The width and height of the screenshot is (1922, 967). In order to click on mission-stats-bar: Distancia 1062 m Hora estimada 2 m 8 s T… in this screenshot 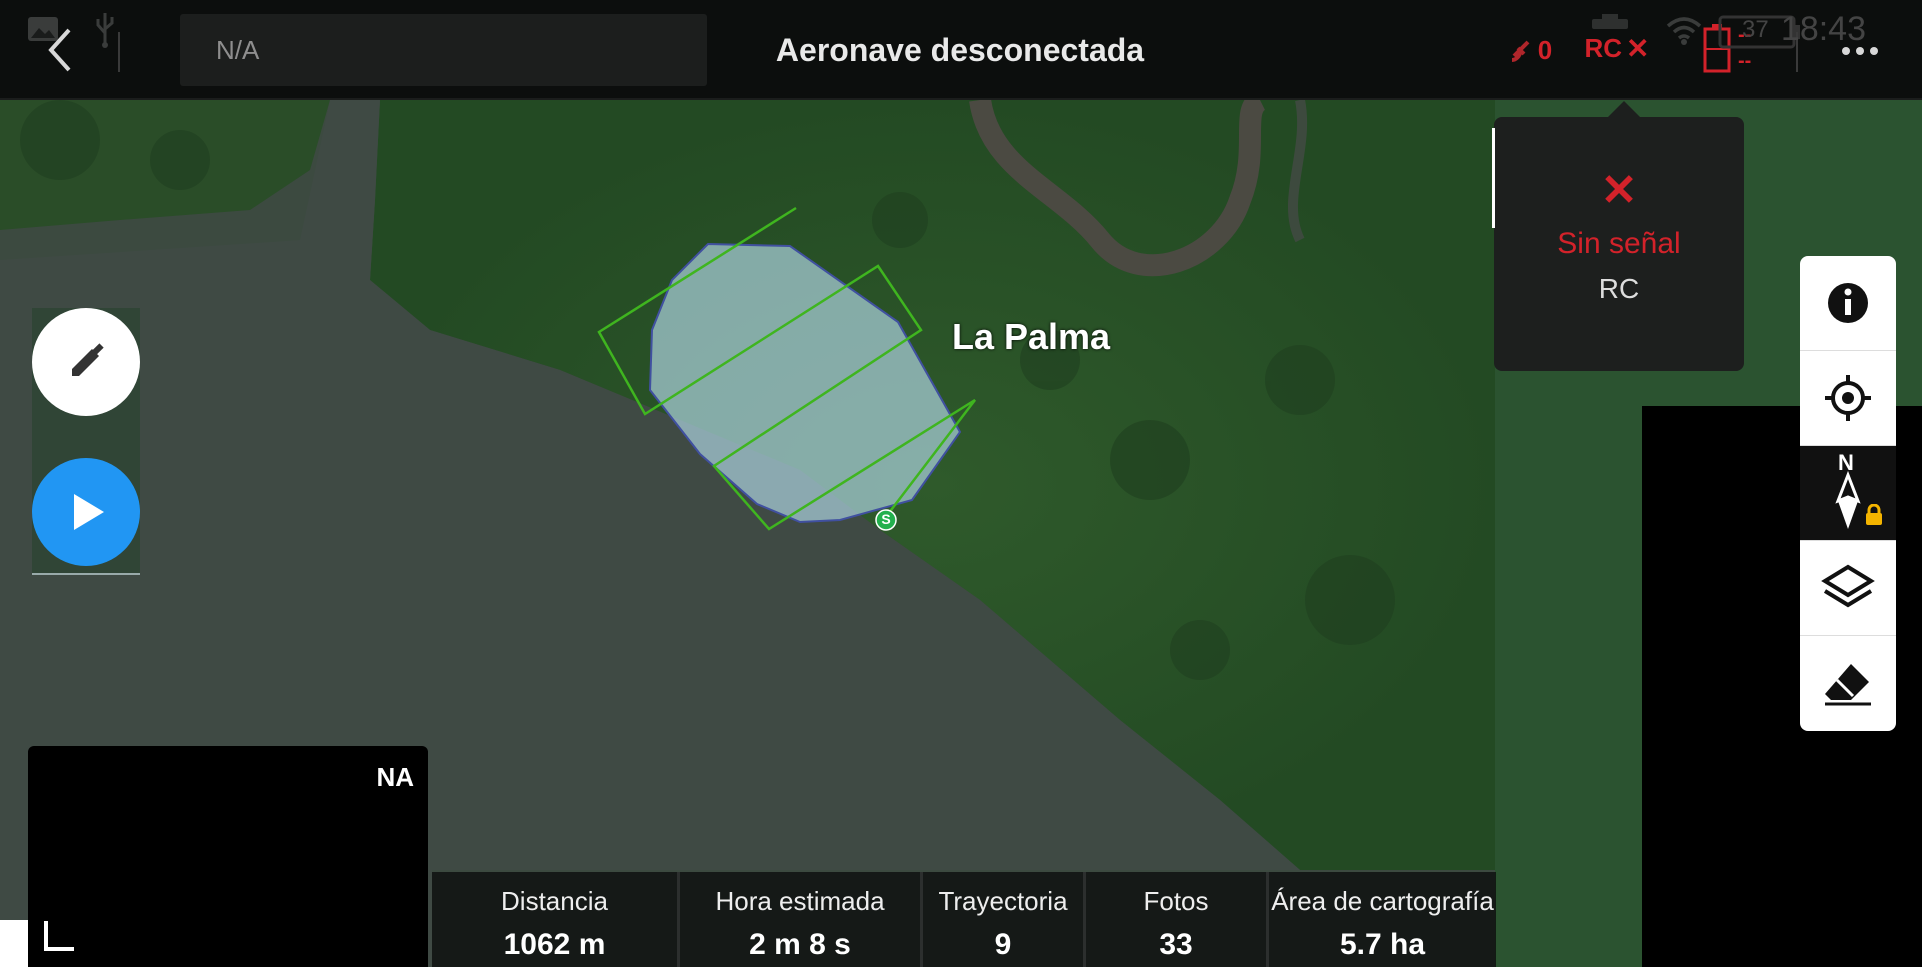, I will do `click(964, 919)`.